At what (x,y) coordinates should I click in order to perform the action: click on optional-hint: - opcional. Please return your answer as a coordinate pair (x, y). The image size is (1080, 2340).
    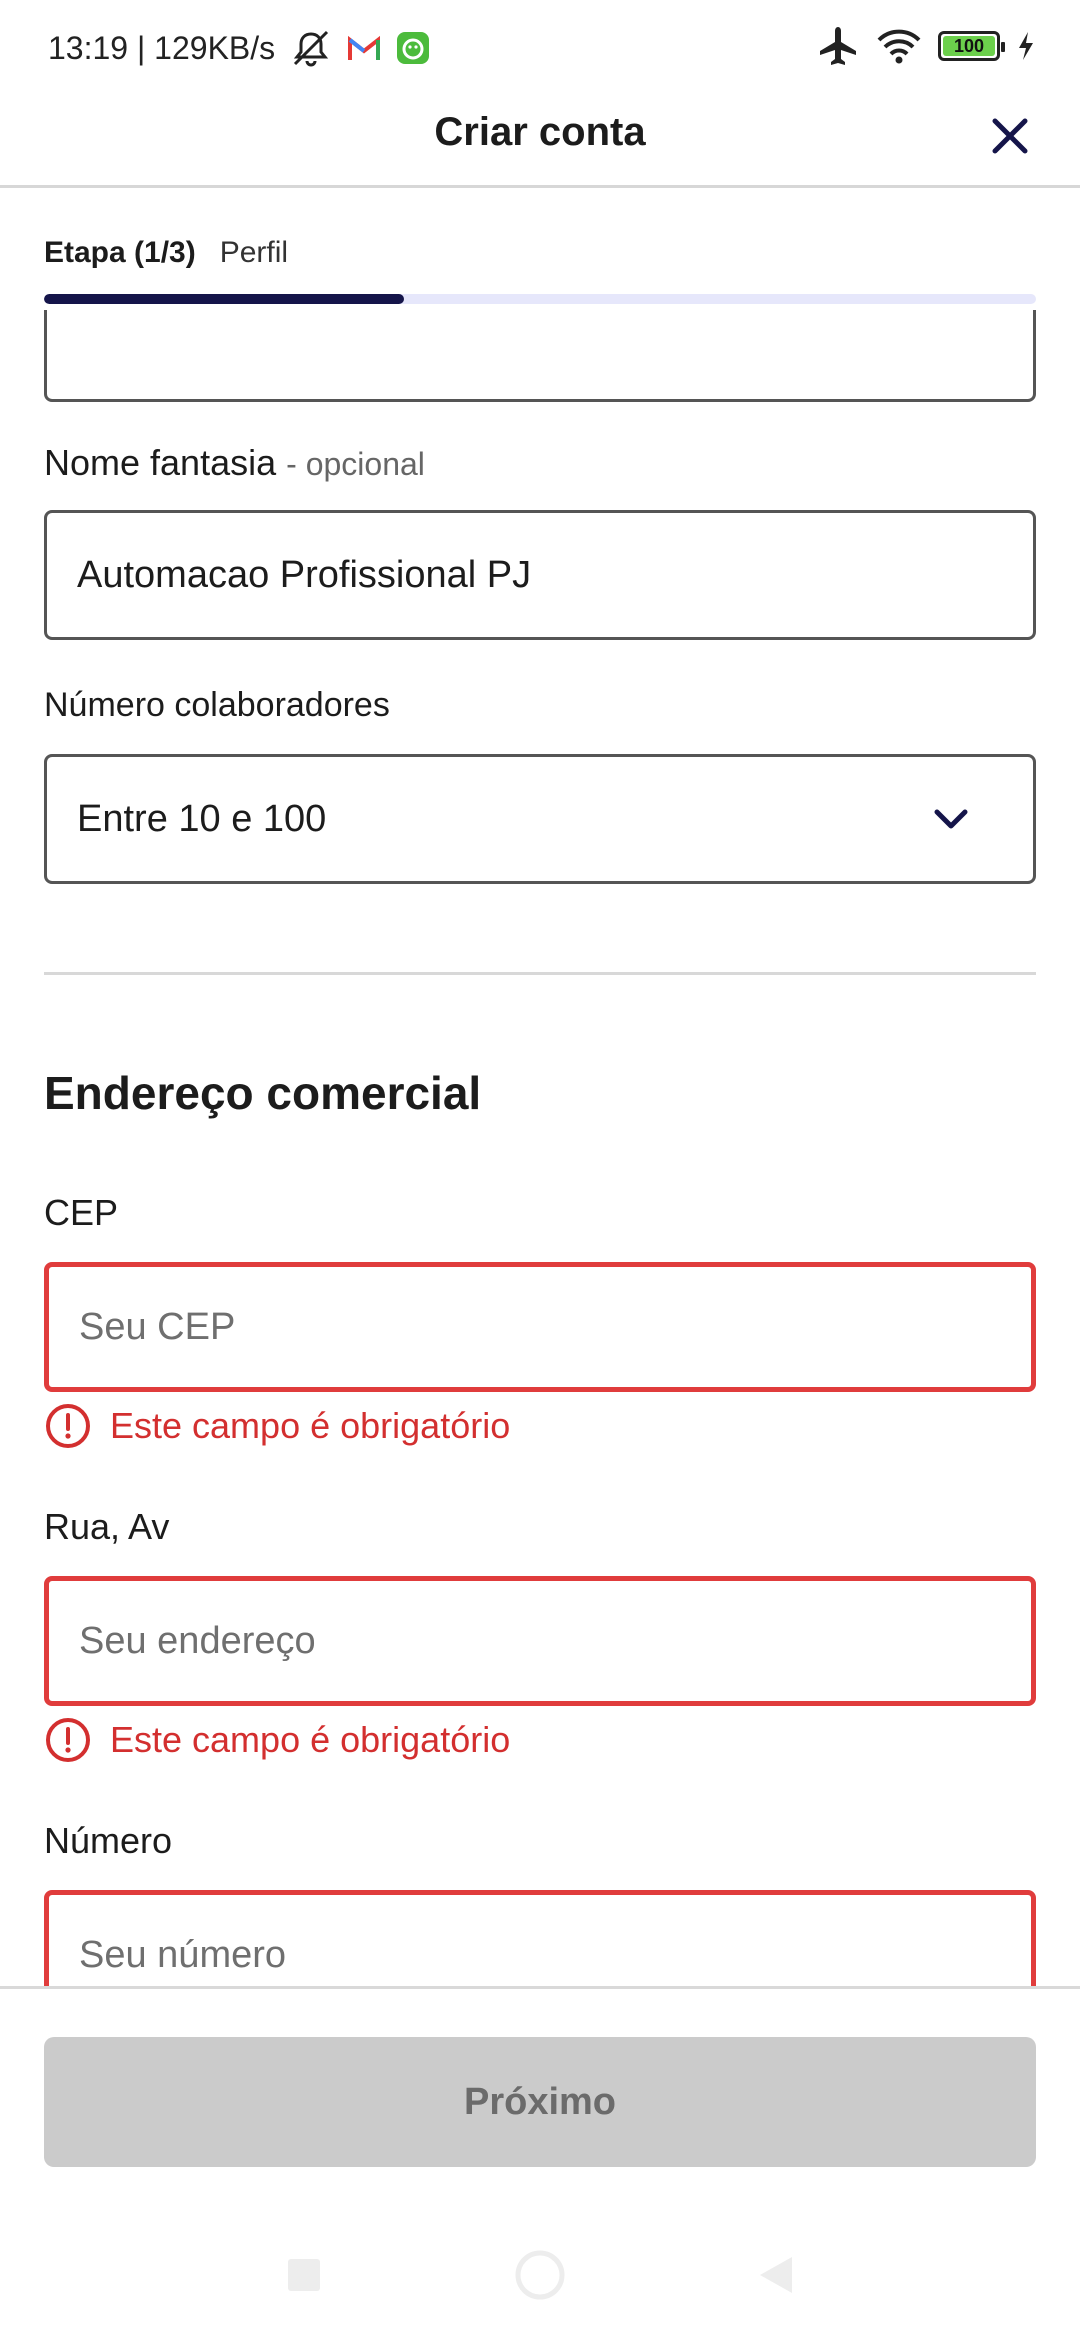
    Looking at the image, I should click on (355, 464).